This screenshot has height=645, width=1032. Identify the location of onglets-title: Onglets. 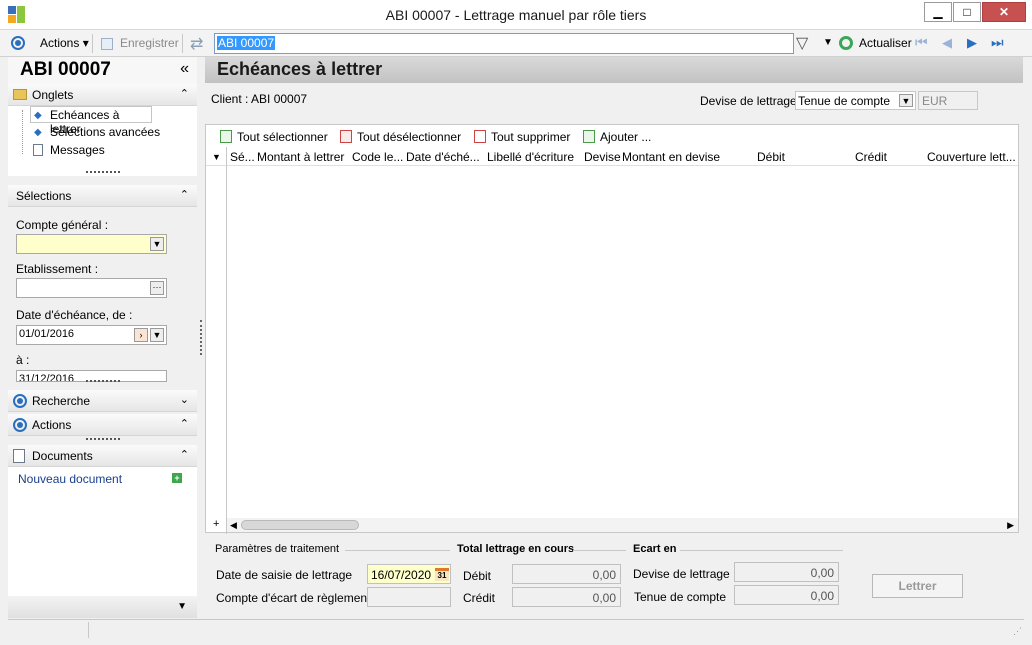
(53, 95).